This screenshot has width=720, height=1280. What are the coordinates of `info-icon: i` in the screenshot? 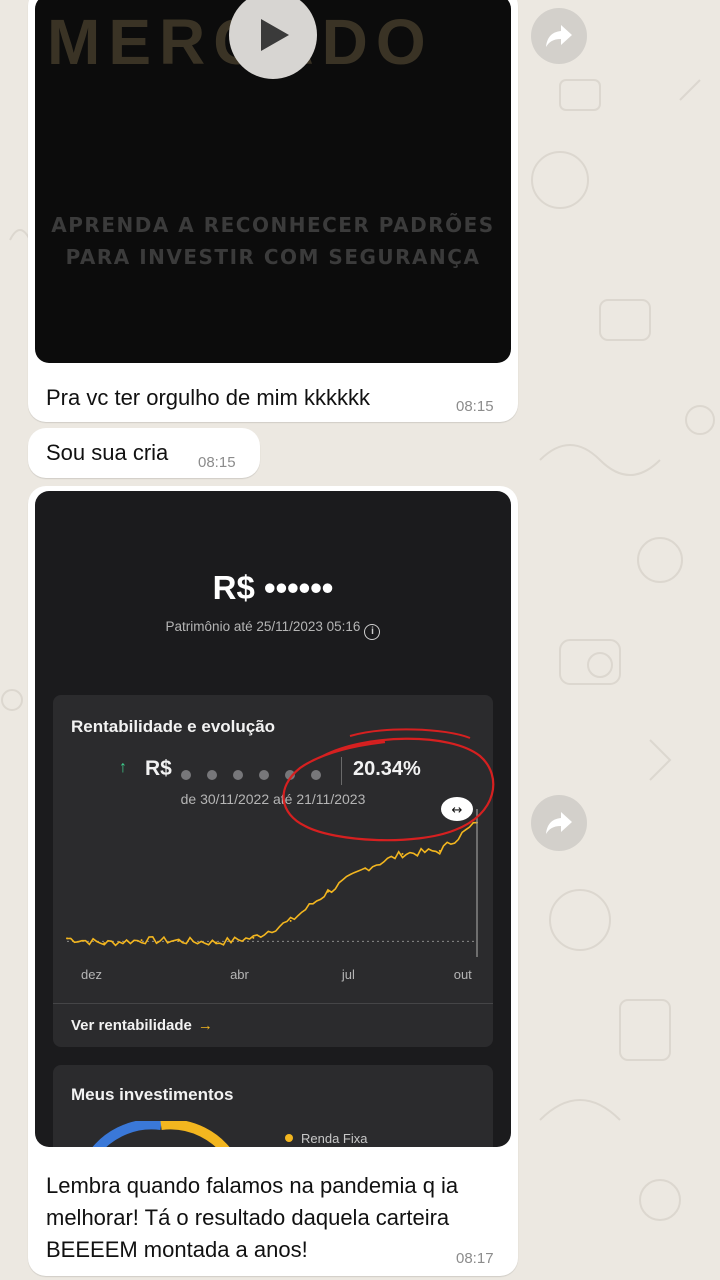 It's located at (372, 632).